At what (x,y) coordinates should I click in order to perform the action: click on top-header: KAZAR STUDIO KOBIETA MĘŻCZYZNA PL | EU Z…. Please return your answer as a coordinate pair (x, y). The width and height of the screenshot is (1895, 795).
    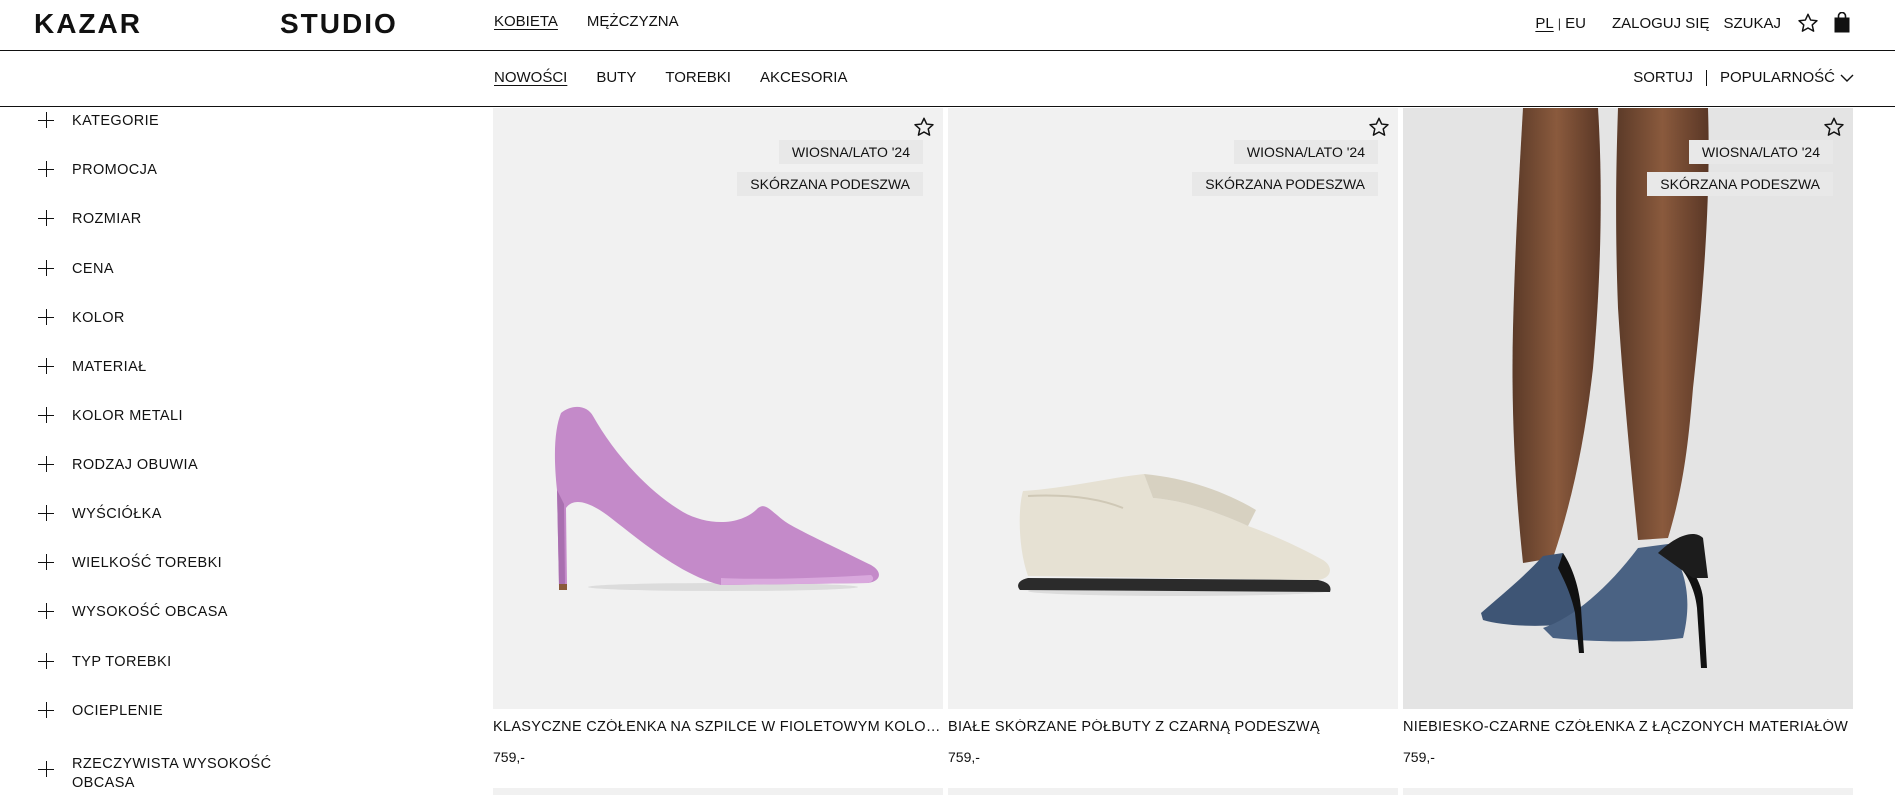
    Looking at the image, I should click on (947, 25).